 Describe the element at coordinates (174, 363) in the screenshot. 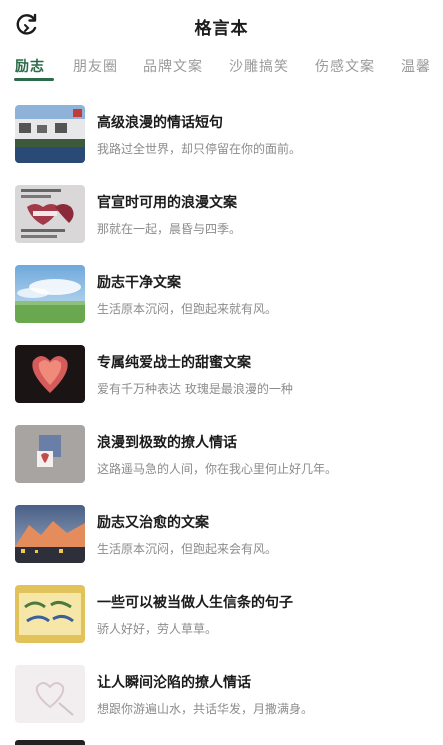

I see `item-title: 专属纯爱战士的甜蜜文案` at that location.